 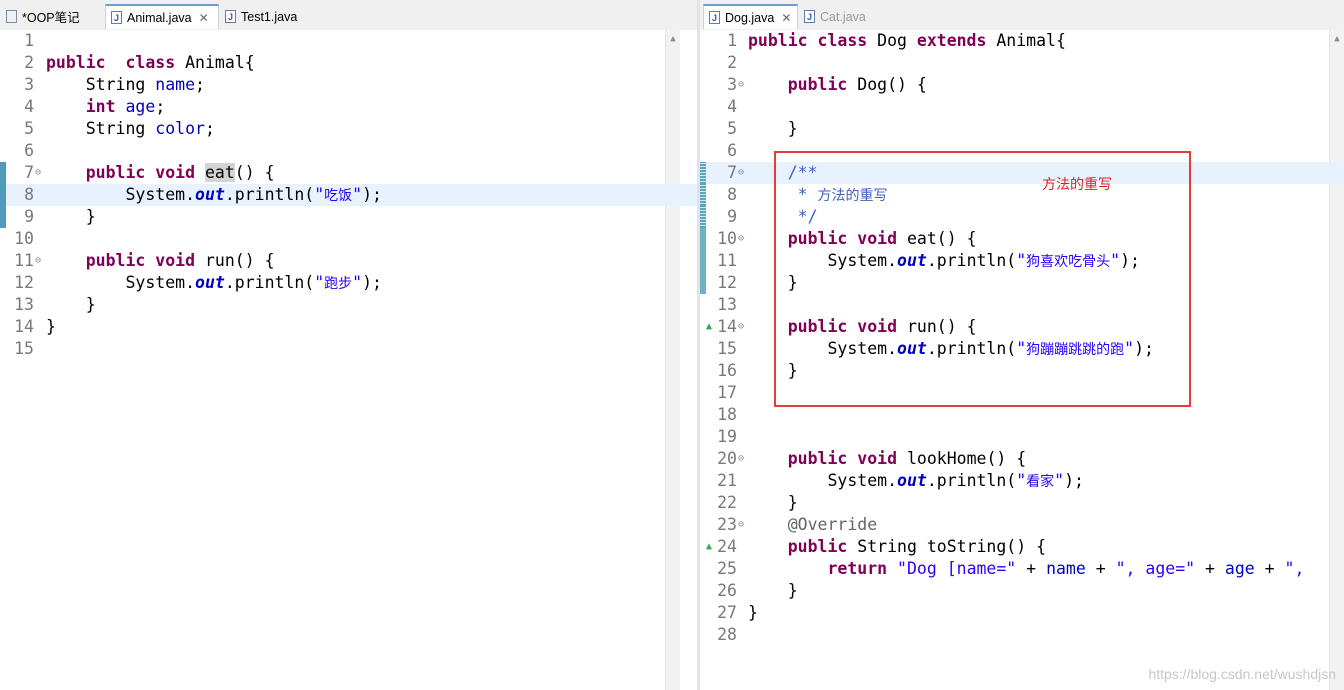 I want to click on code-text: String toString() {, so click(x=947, y=546).